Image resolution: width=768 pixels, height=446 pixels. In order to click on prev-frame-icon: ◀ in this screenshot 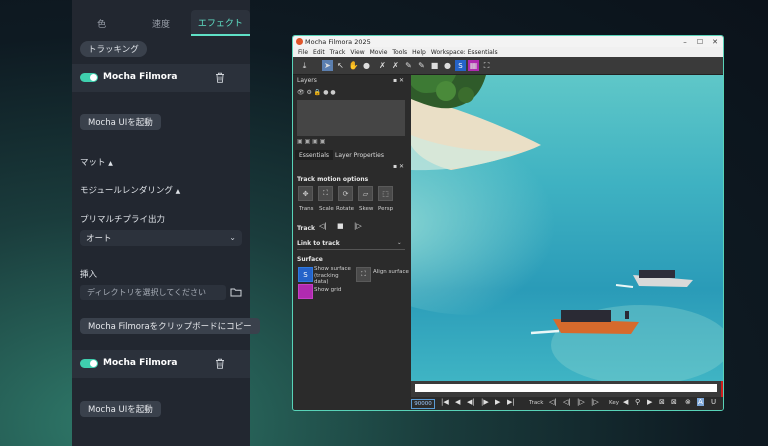, I will do `click(457, 402)`.